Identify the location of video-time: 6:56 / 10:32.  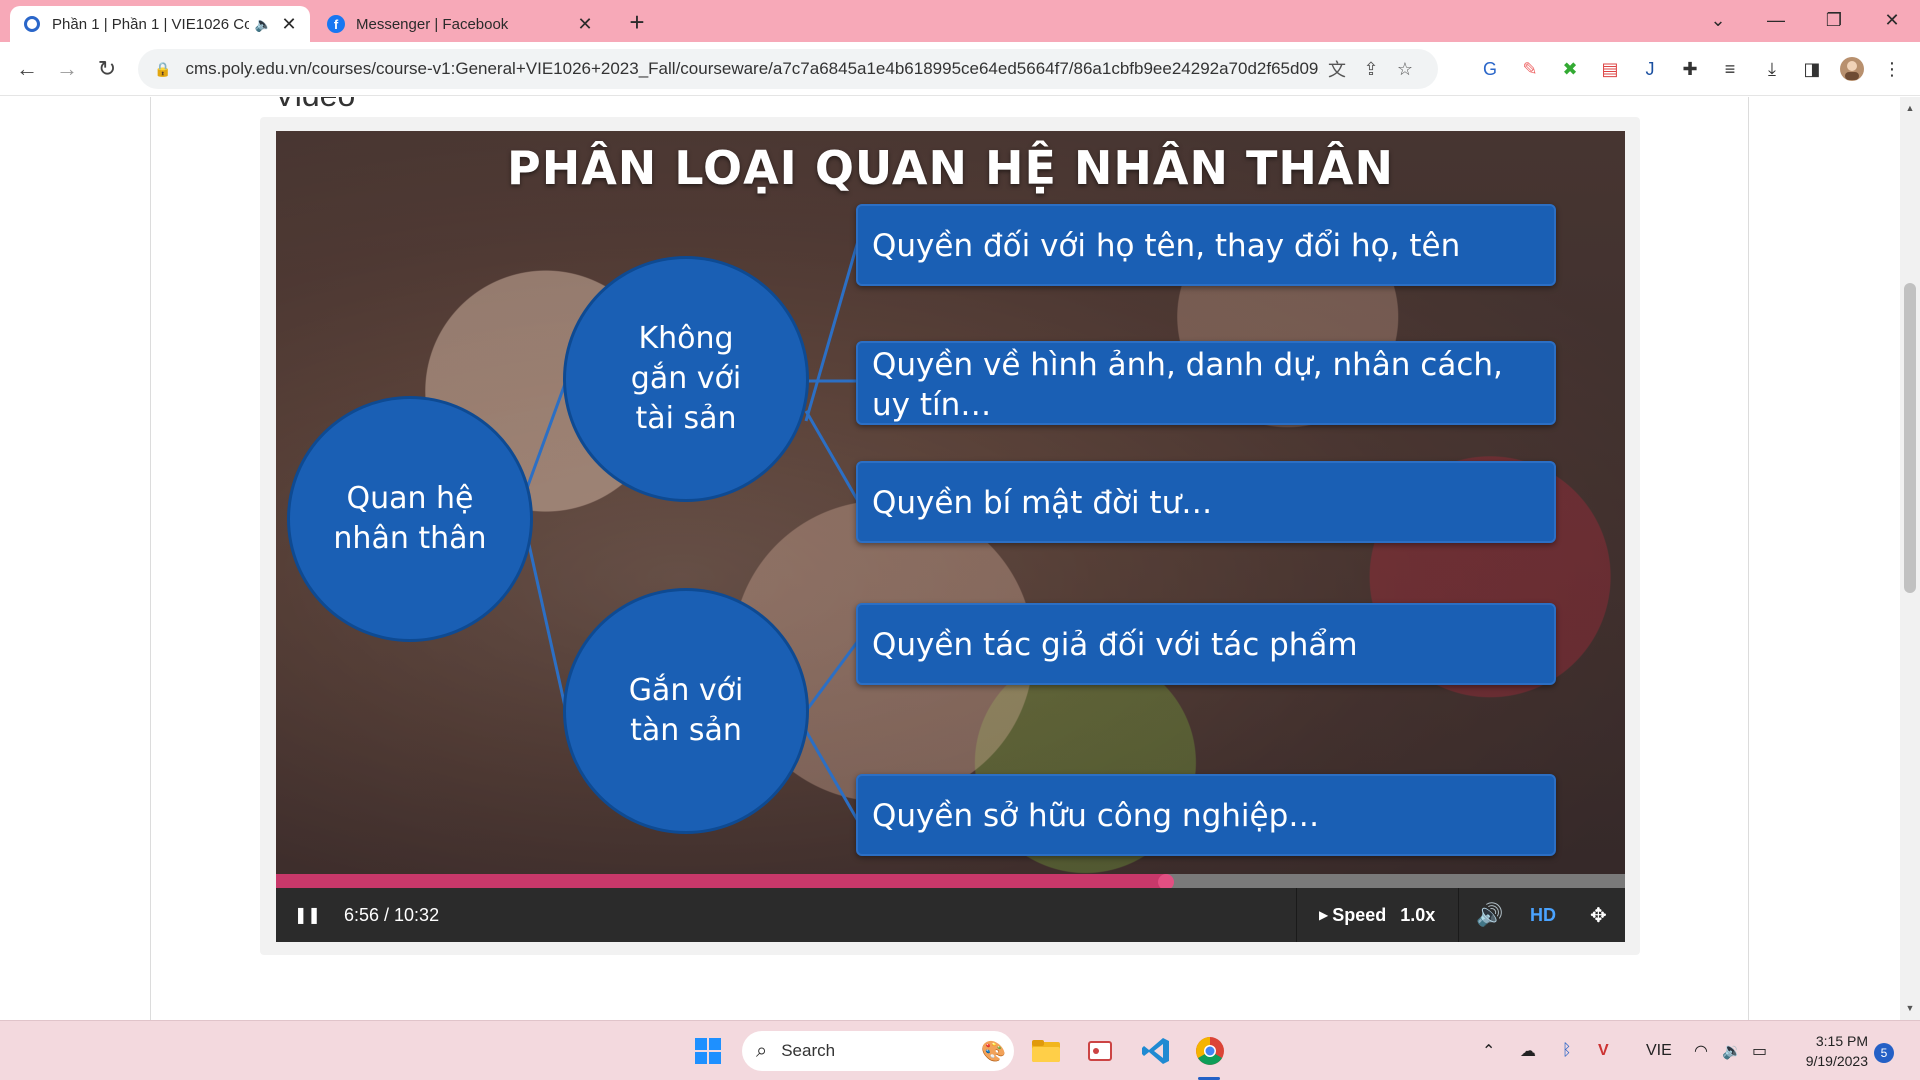
(392, 914).